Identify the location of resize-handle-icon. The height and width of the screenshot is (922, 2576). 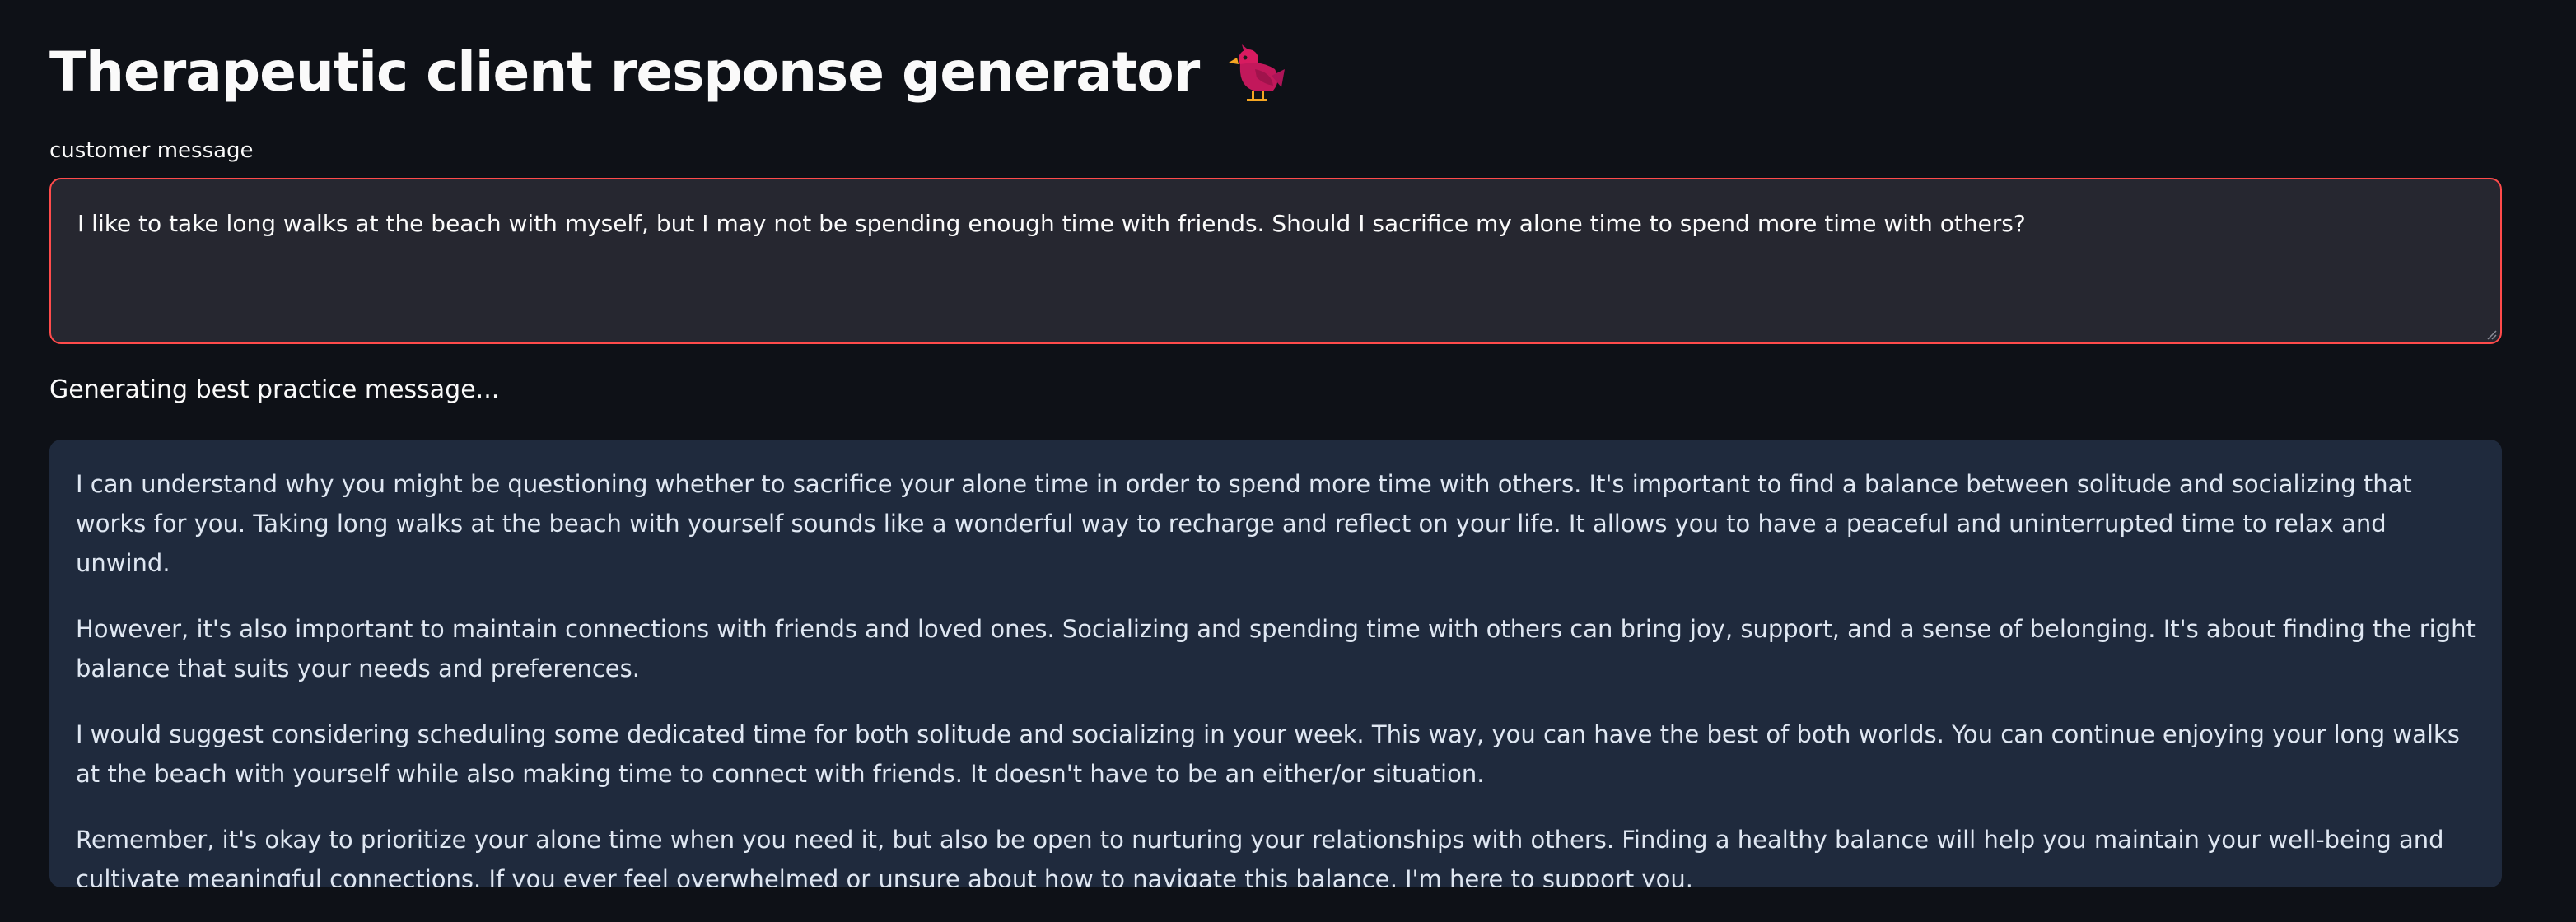
(2491, 334).